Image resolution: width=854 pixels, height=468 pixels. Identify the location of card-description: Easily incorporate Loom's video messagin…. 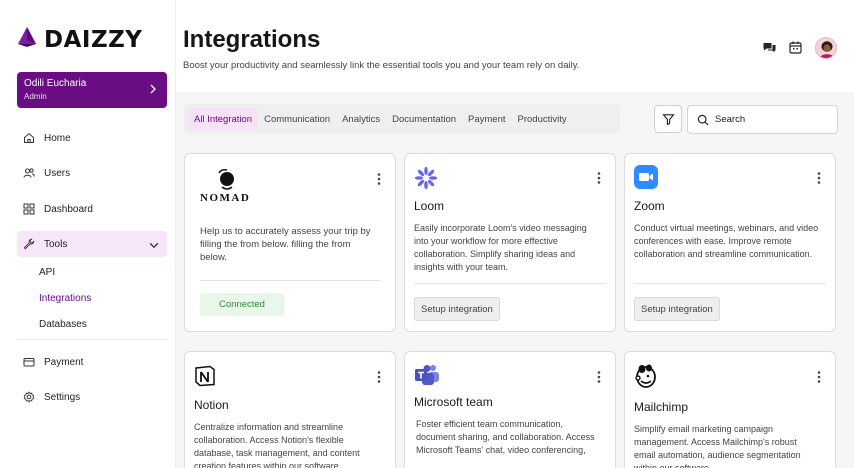
(500, 247).